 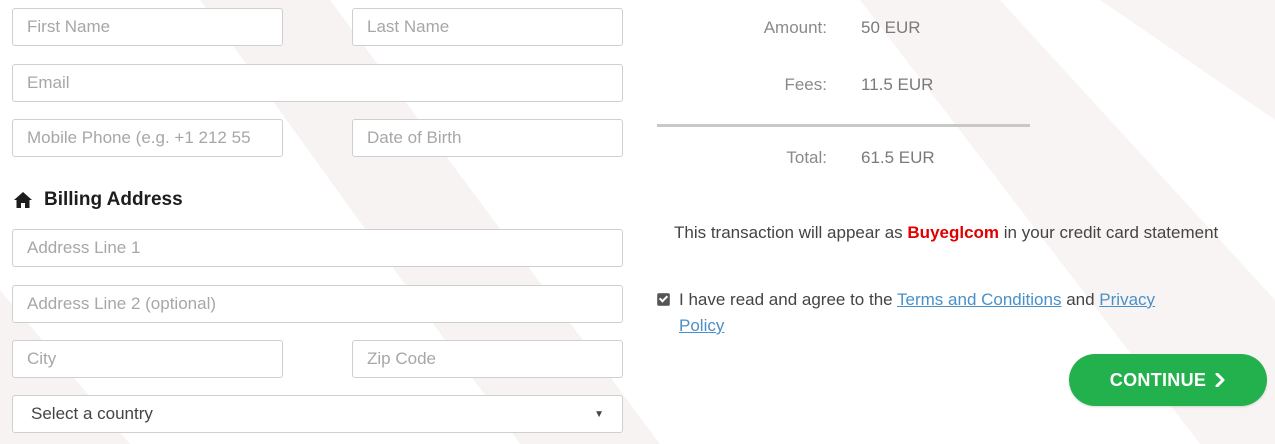 What do you see at coordinates (1220, 380) in the screenshot?
I see `chevron-right-icon` at bounding box center [1220, 380].